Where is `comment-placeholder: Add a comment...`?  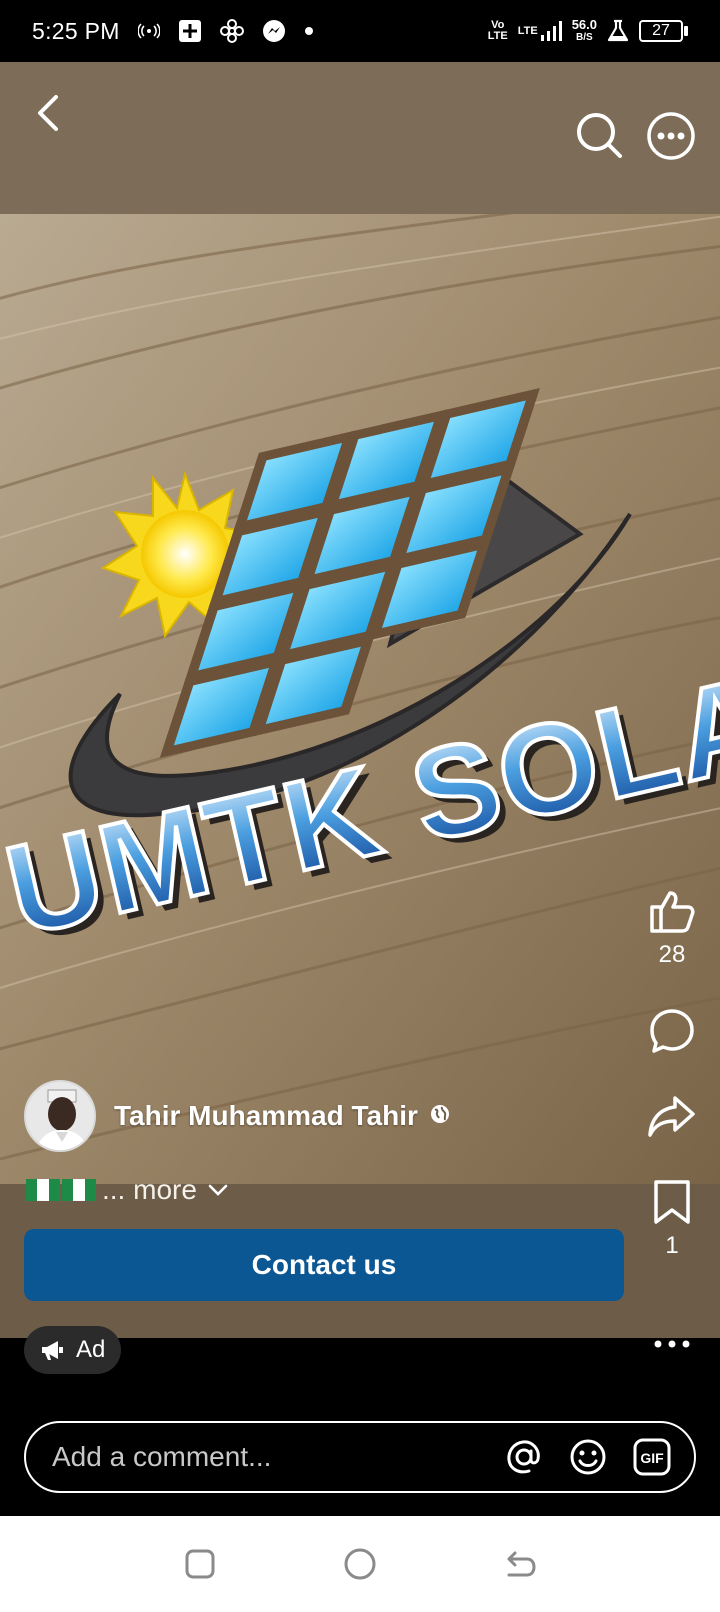 comment-placeholder: Add a comment... is located at coordinates (278, 1457).